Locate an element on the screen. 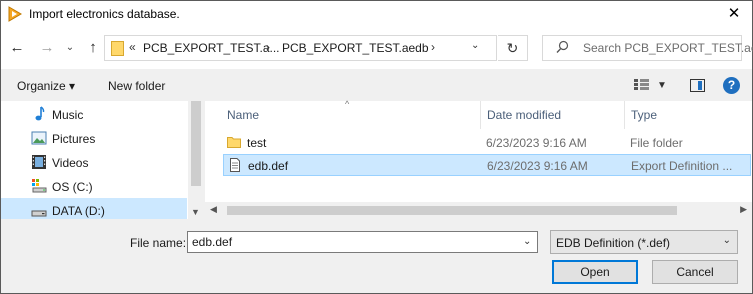  horizontal-scrollbar: ◀ ▶ is located at coordinates (478, 210).